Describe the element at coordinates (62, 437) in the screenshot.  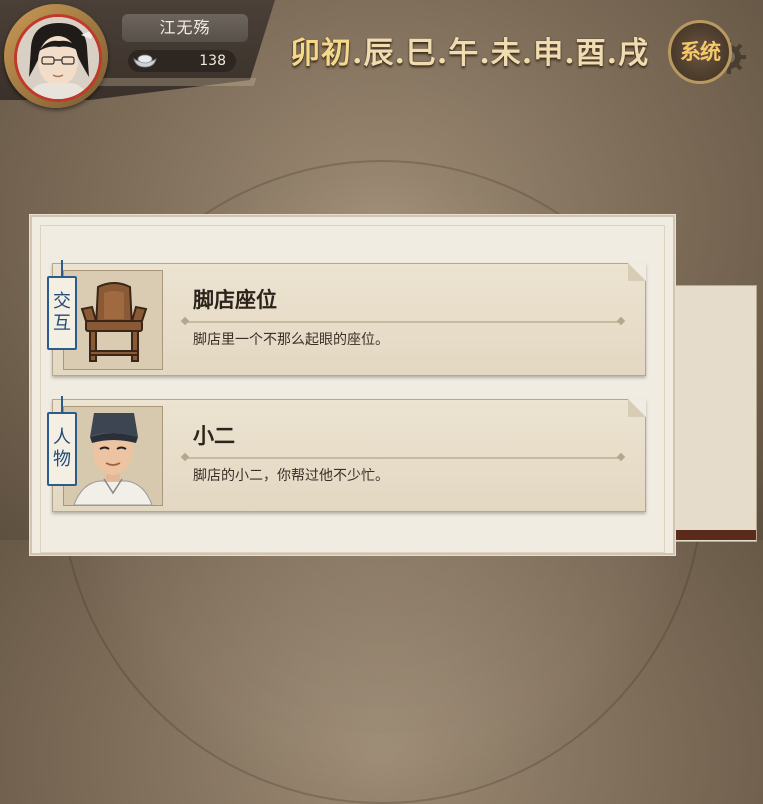
I see `tag-char: 人` at that location.